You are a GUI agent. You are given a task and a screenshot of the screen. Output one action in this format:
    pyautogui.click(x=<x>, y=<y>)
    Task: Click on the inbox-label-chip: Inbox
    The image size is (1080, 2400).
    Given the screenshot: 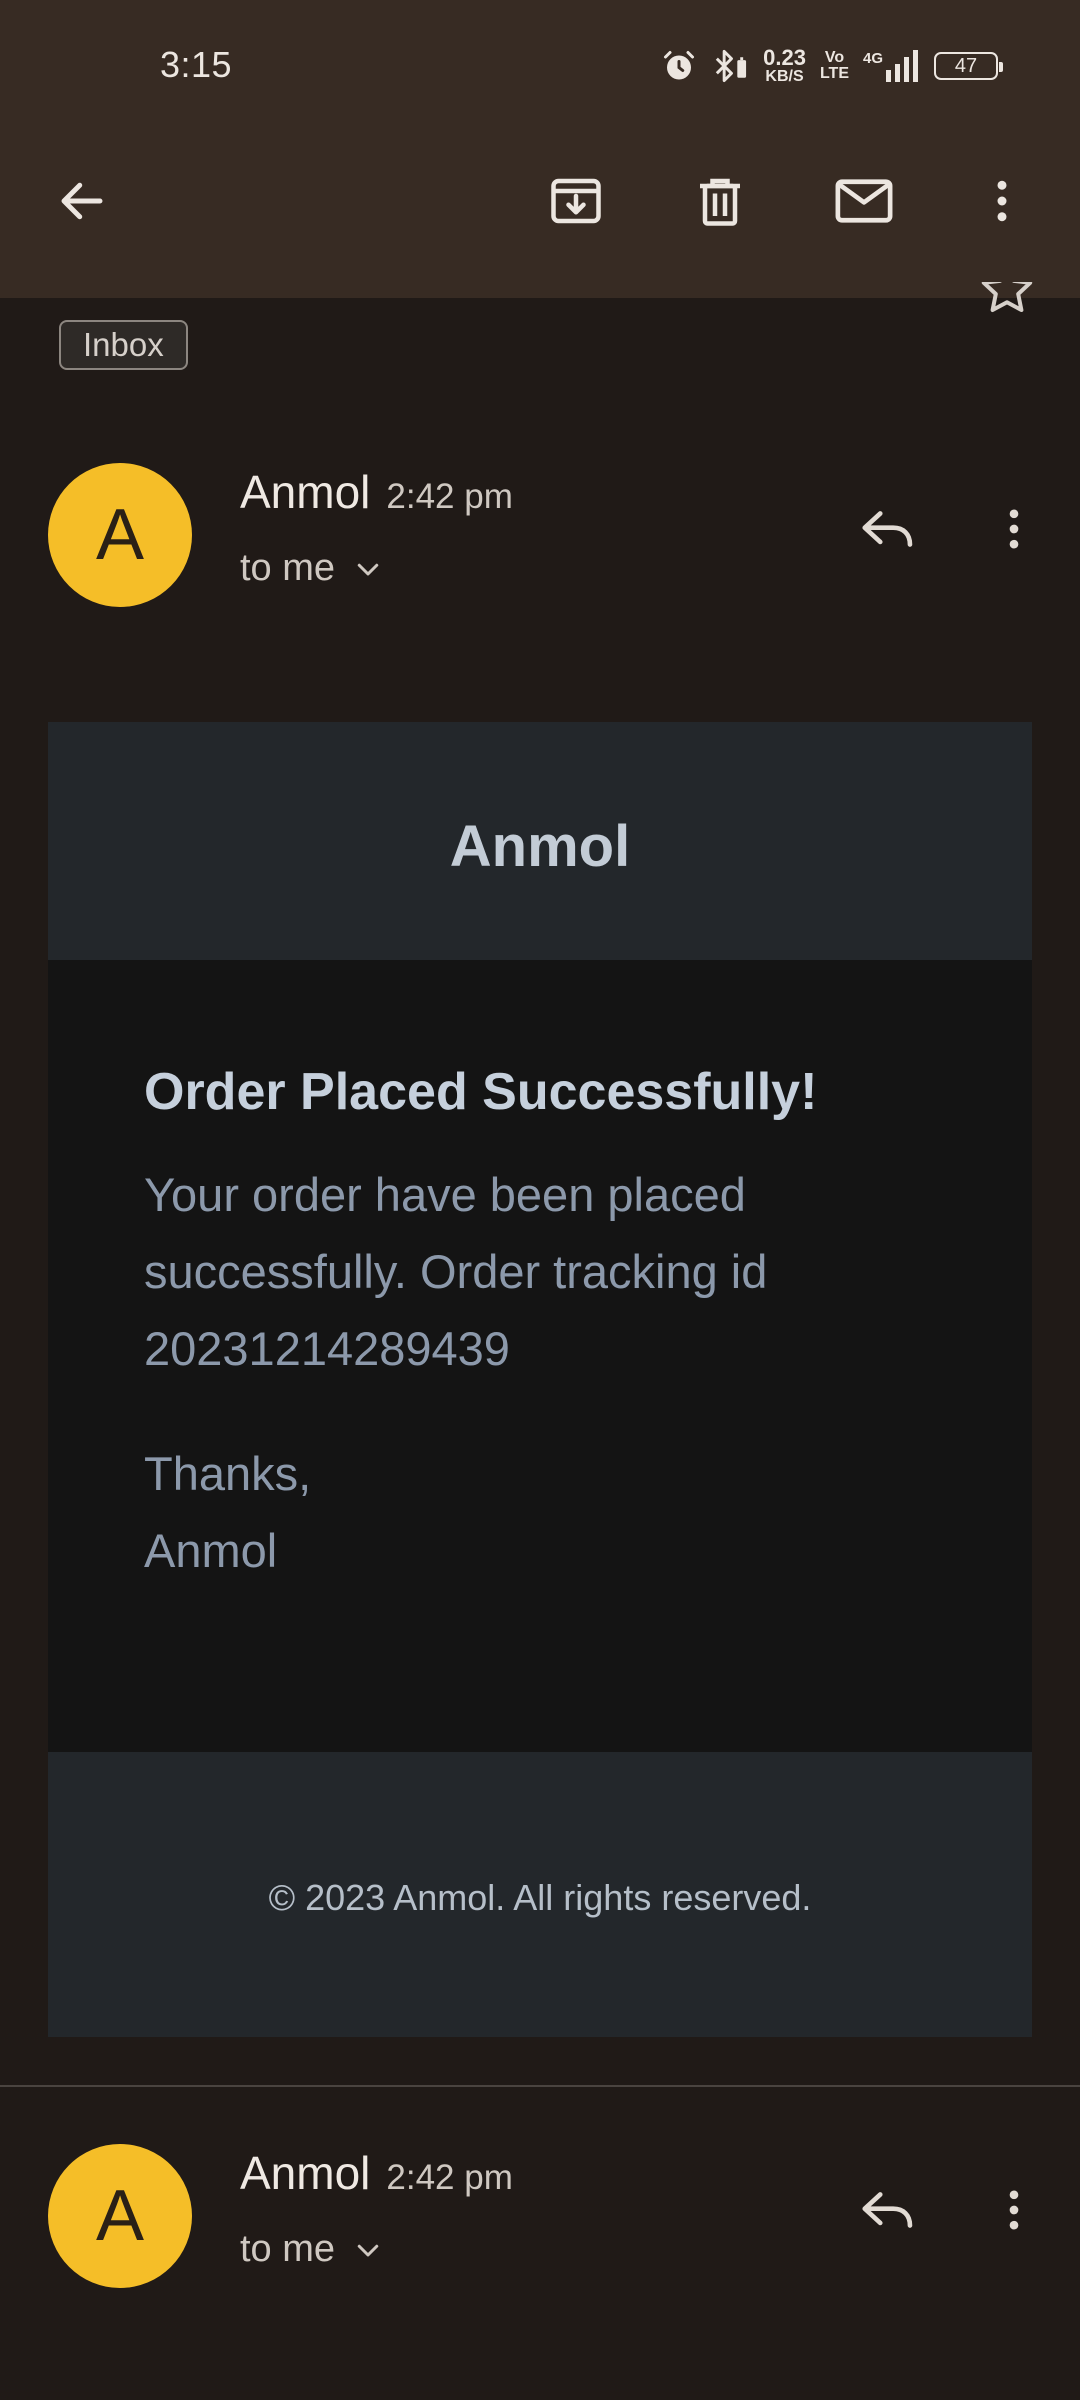 What is the action you would take?
    pyautogui.click(x=123, y=345)
    